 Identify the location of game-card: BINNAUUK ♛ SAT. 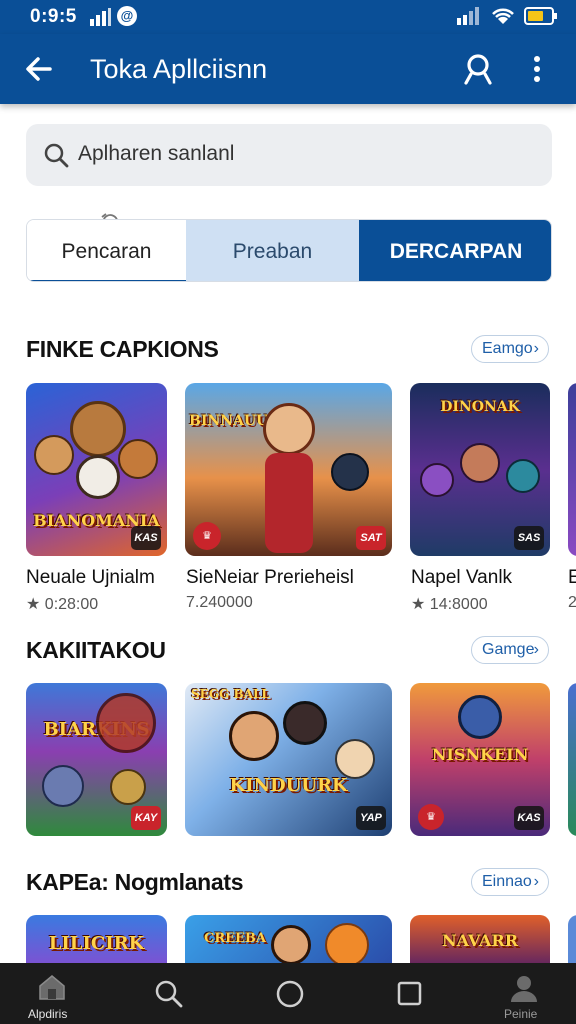
(288, 469).